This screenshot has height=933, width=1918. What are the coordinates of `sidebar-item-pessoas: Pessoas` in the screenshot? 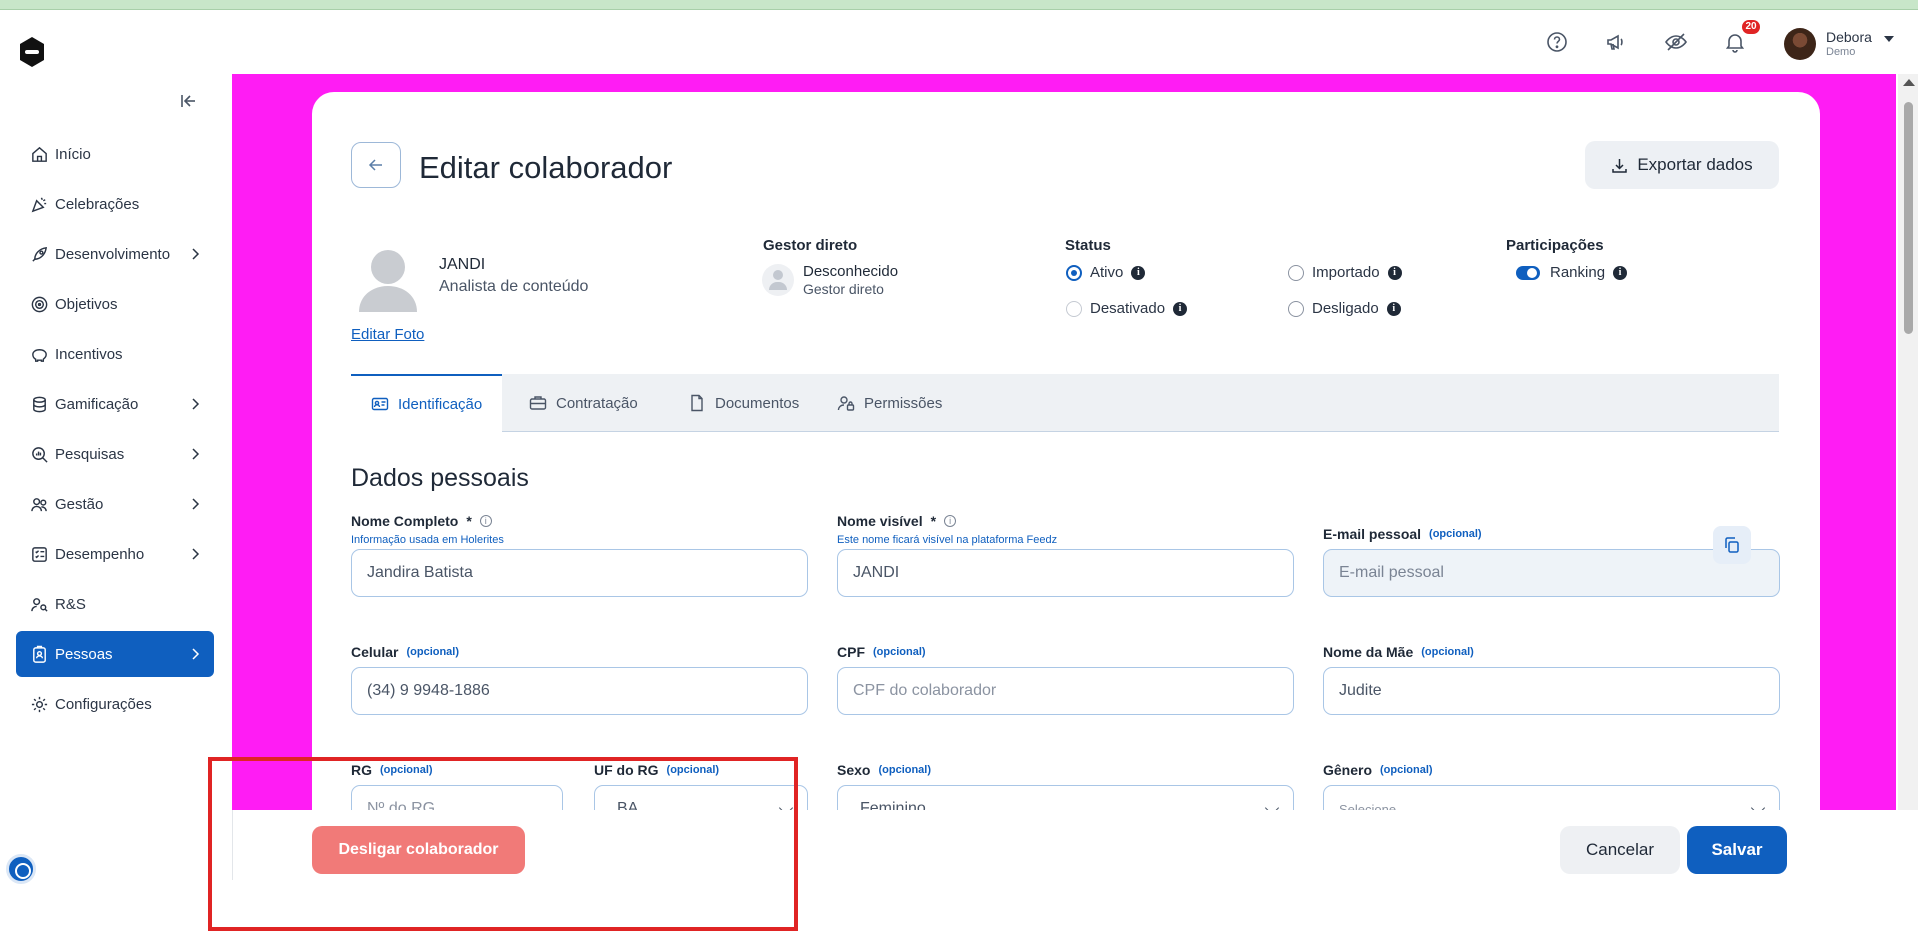 It's located at (115, 654).